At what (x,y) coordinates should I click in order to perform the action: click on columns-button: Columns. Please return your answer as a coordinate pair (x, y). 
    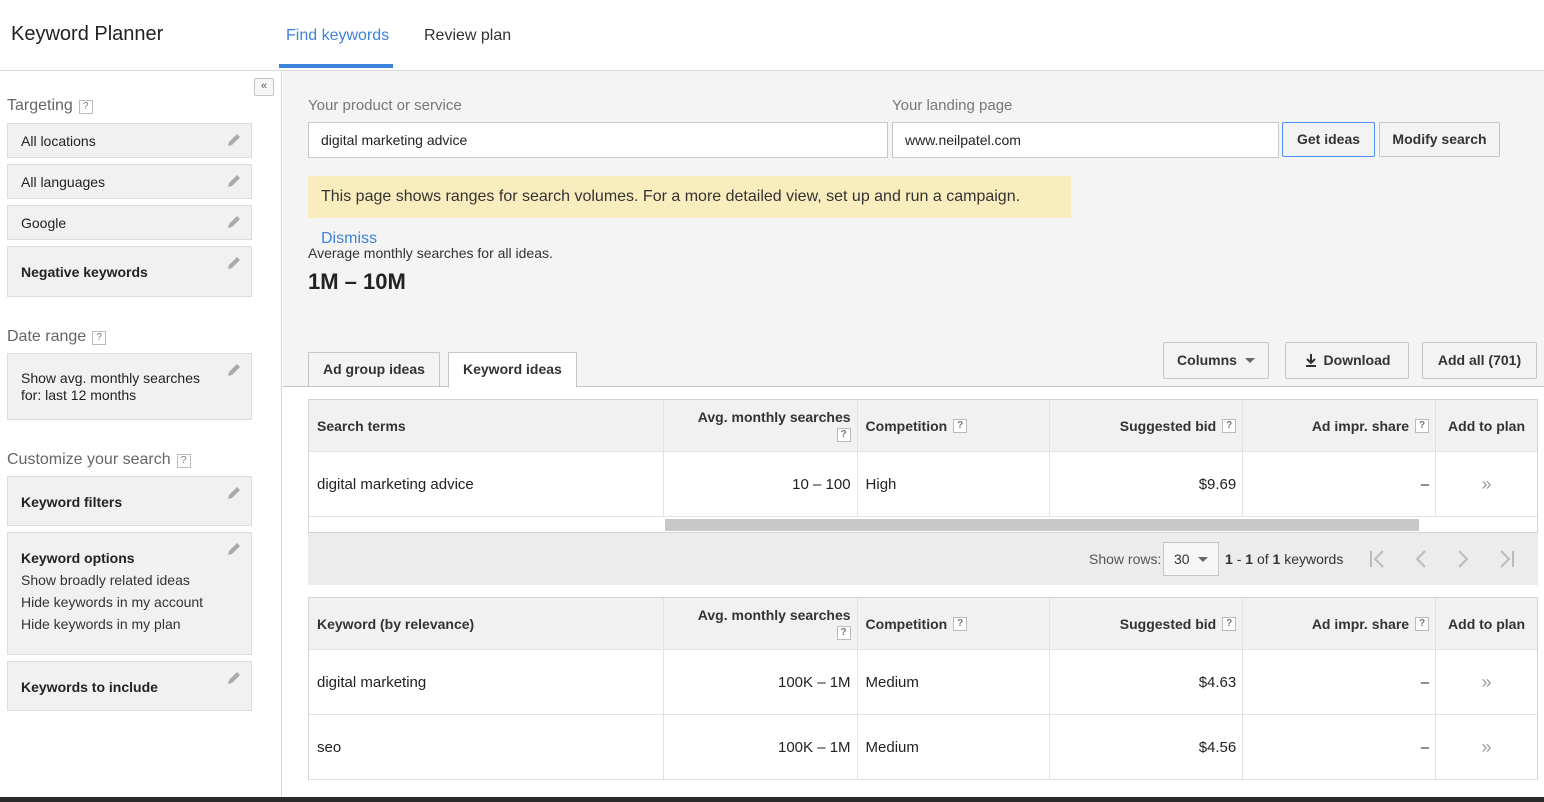
    Looking at the image, I should click on (1216, 360).